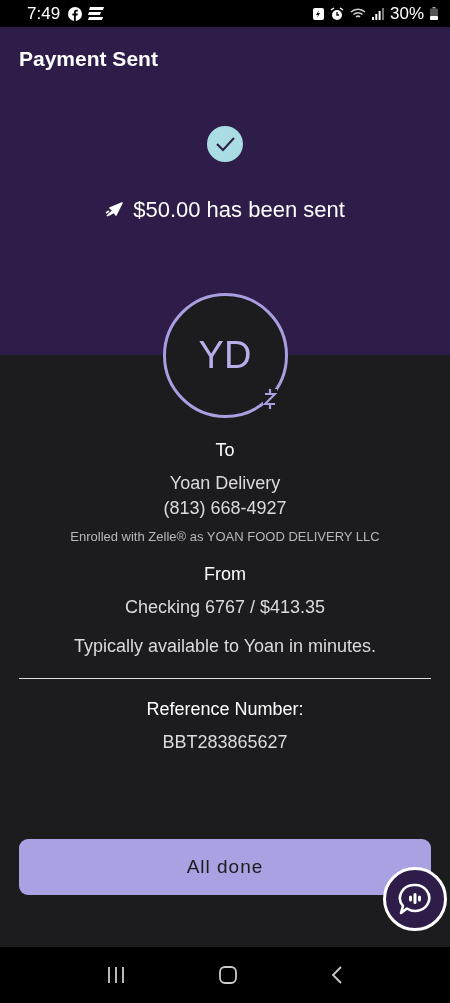 The height and width of the screenshot is (1003, 450). I want to click on app-icon, so click(96, 13).